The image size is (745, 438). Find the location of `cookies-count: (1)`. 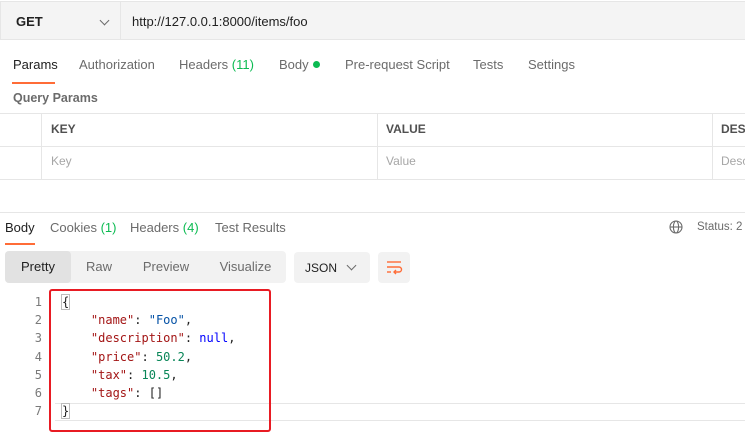

cookies-count: (1) is located at coordinates (108, 227).